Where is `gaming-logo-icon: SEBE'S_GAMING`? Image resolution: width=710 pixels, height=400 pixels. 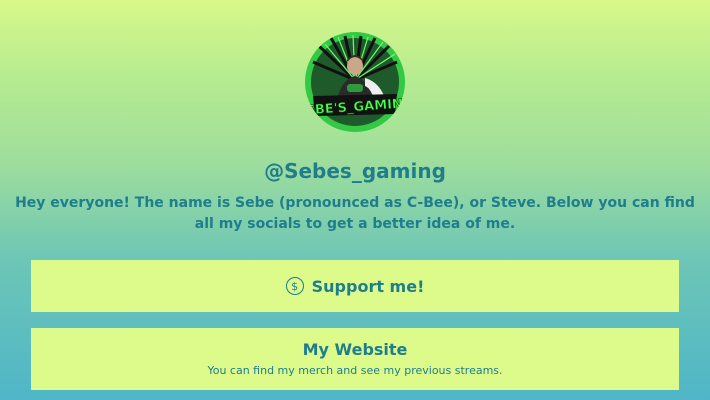
gaming-logo-icon: SEBE'S_GAMING is located at coordinates (355, 82).